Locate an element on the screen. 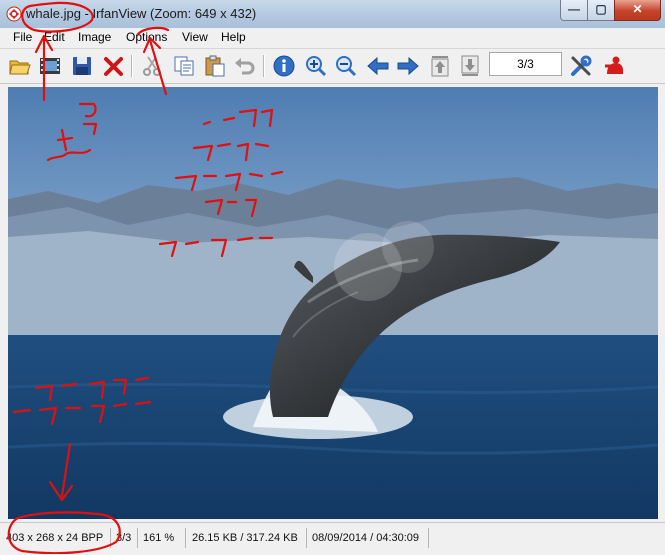 The image size is (665, 555). menu-edit: Edit is located at coordinates (54, 37).